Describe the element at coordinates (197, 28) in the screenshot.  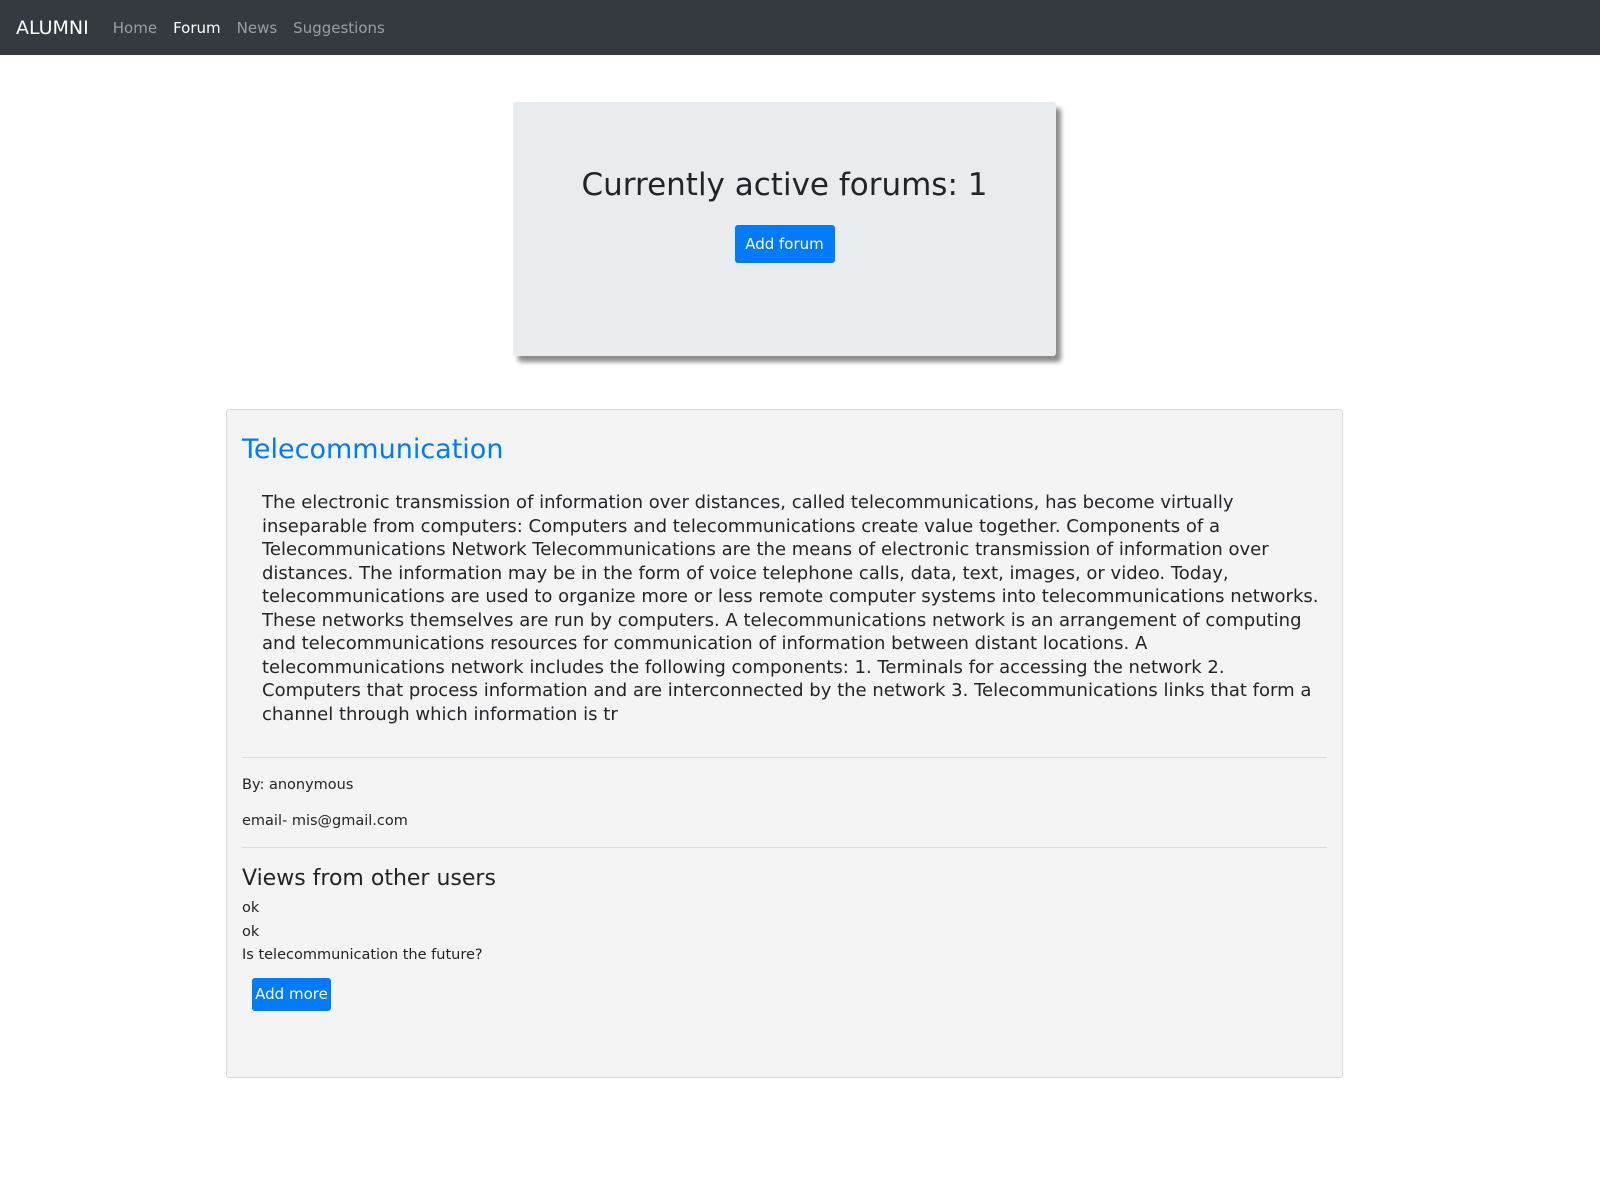
I see `nav-link-forum: Forum` at that location.